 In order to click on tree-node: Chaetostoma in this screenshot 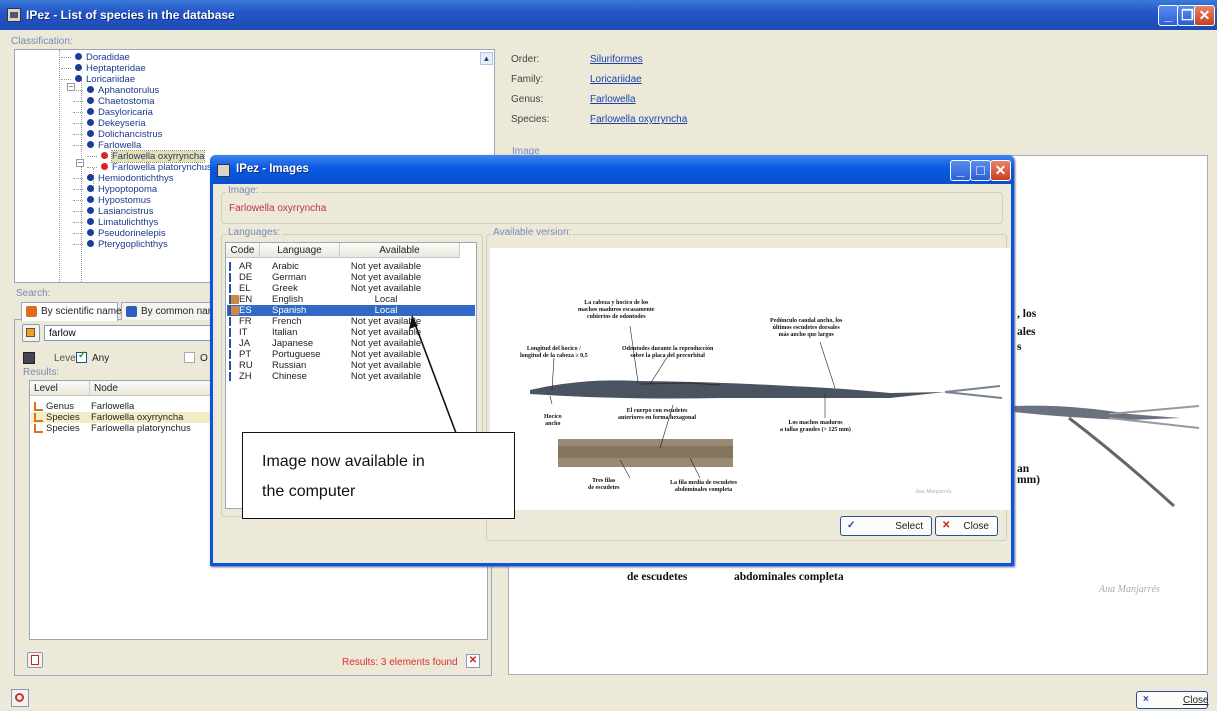, I will do `click(121, 101)`.